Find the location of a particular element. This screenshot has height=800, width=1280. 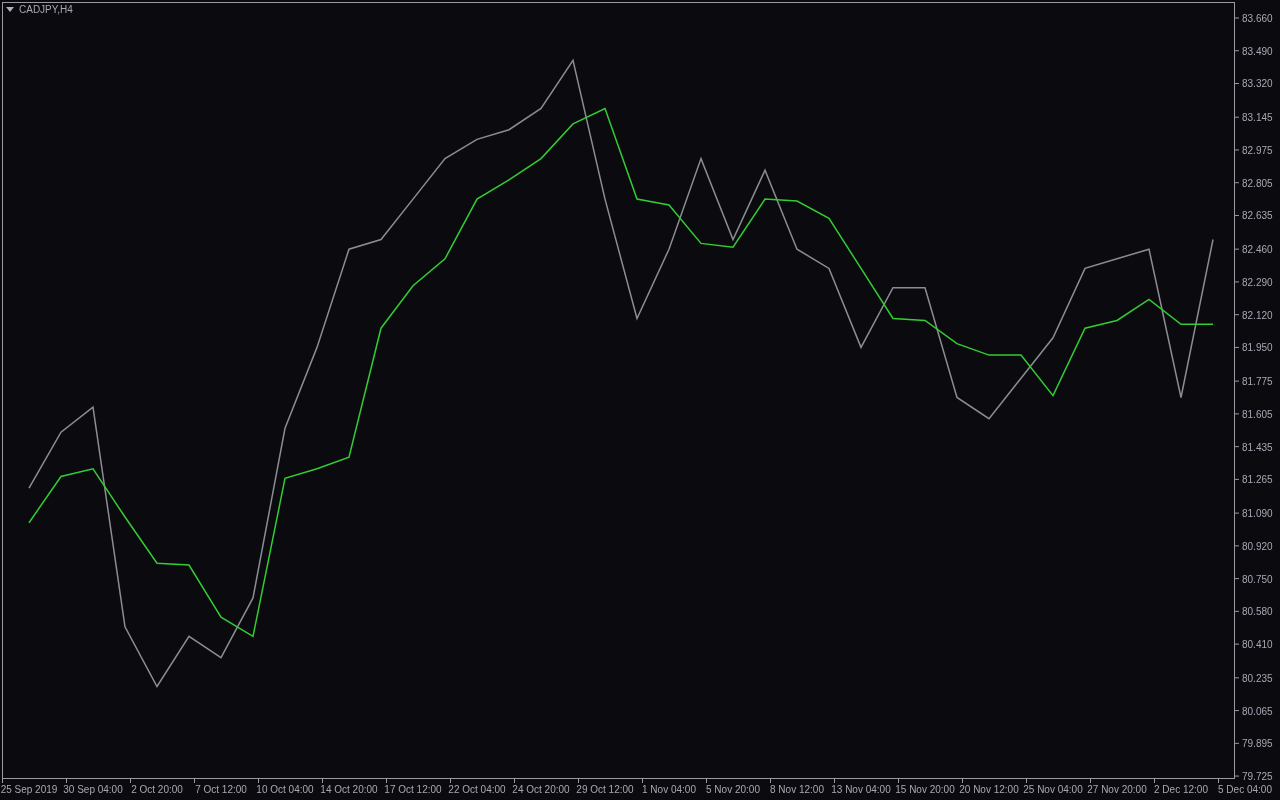

time-label: 25 Nov 04:00 is located at coordinates (1053, 789).